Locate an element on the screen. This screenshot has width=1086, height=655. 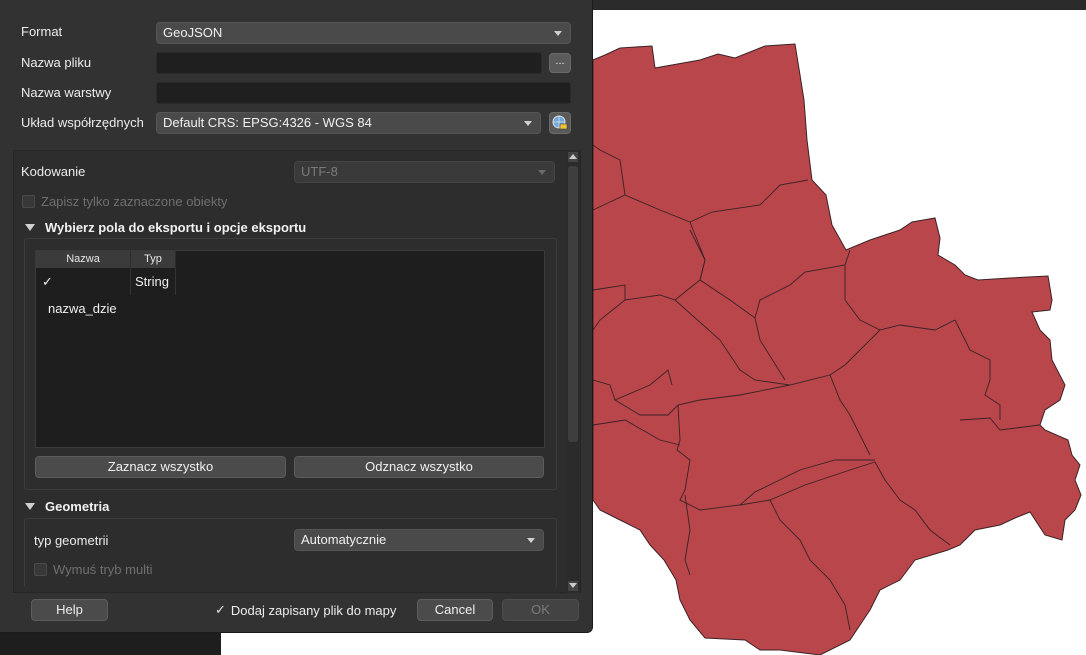
selected-only-checkbox is located at coordinates (28, 201).